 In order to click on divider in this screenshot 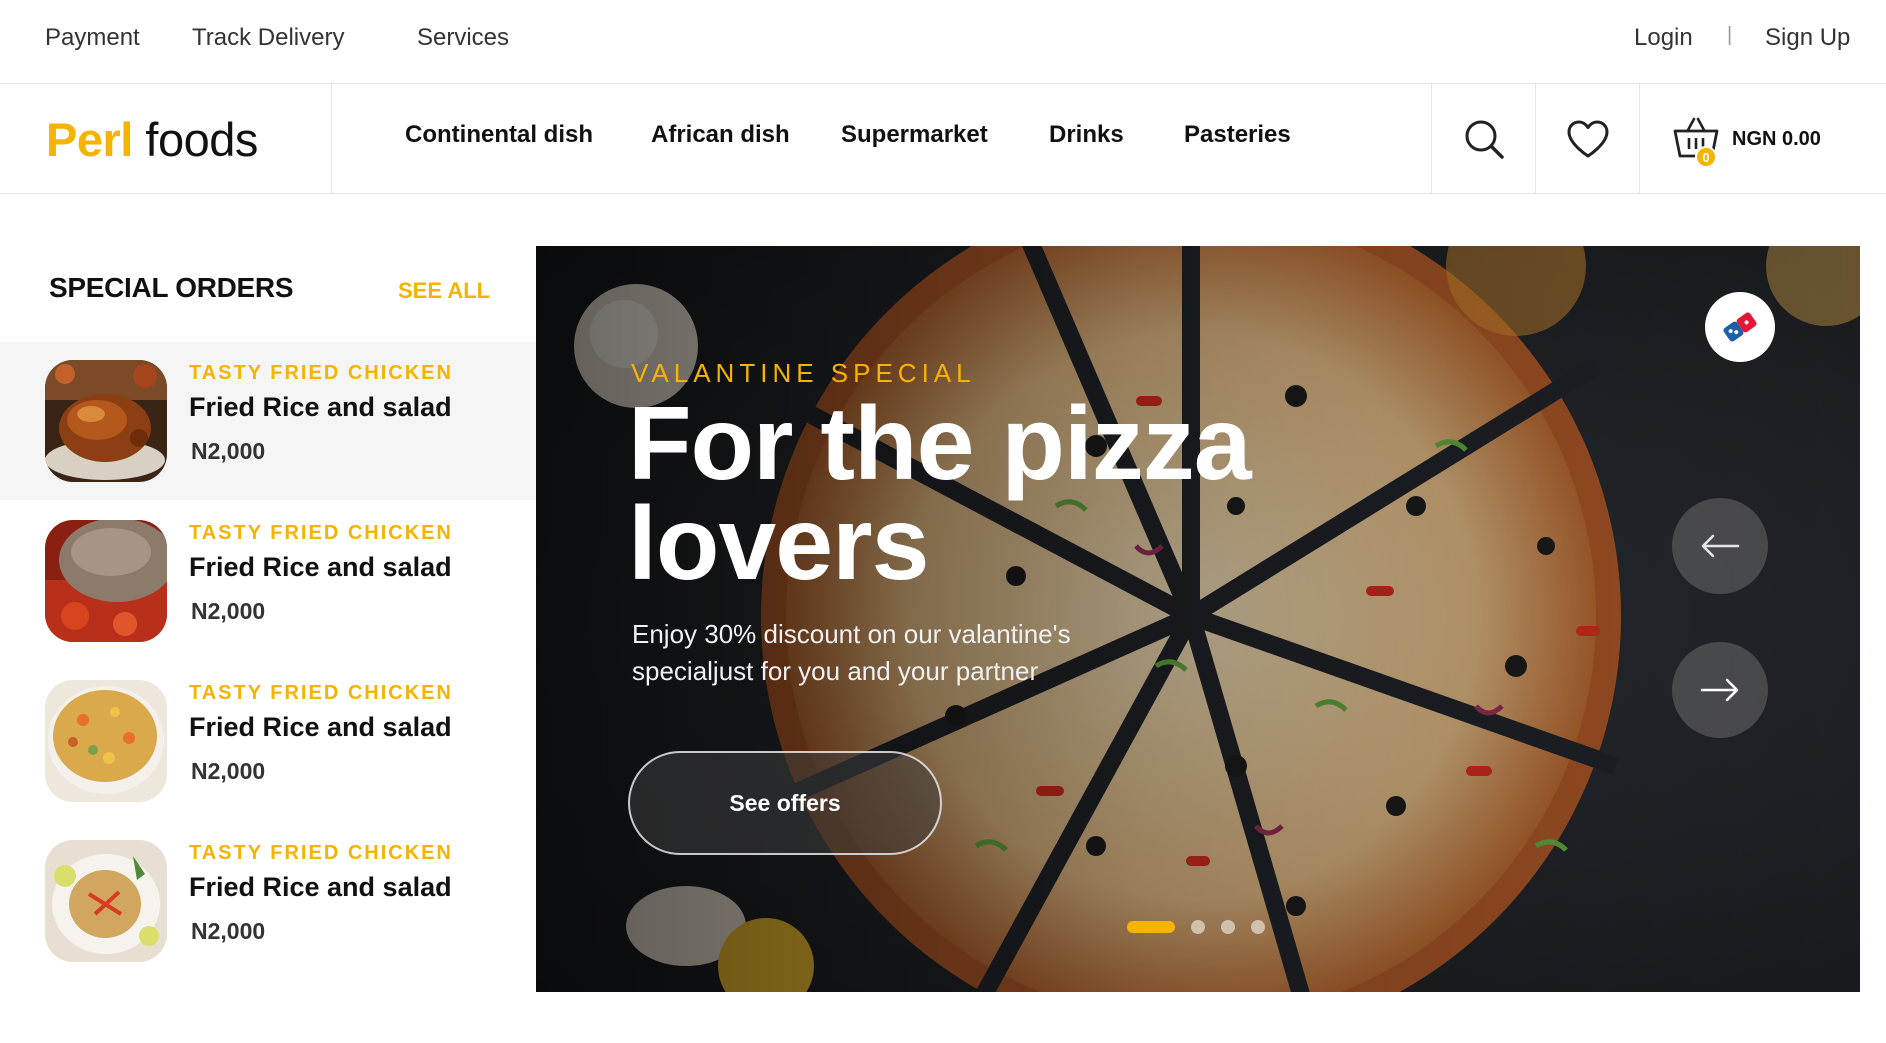, I will do `click(331, 138)`.